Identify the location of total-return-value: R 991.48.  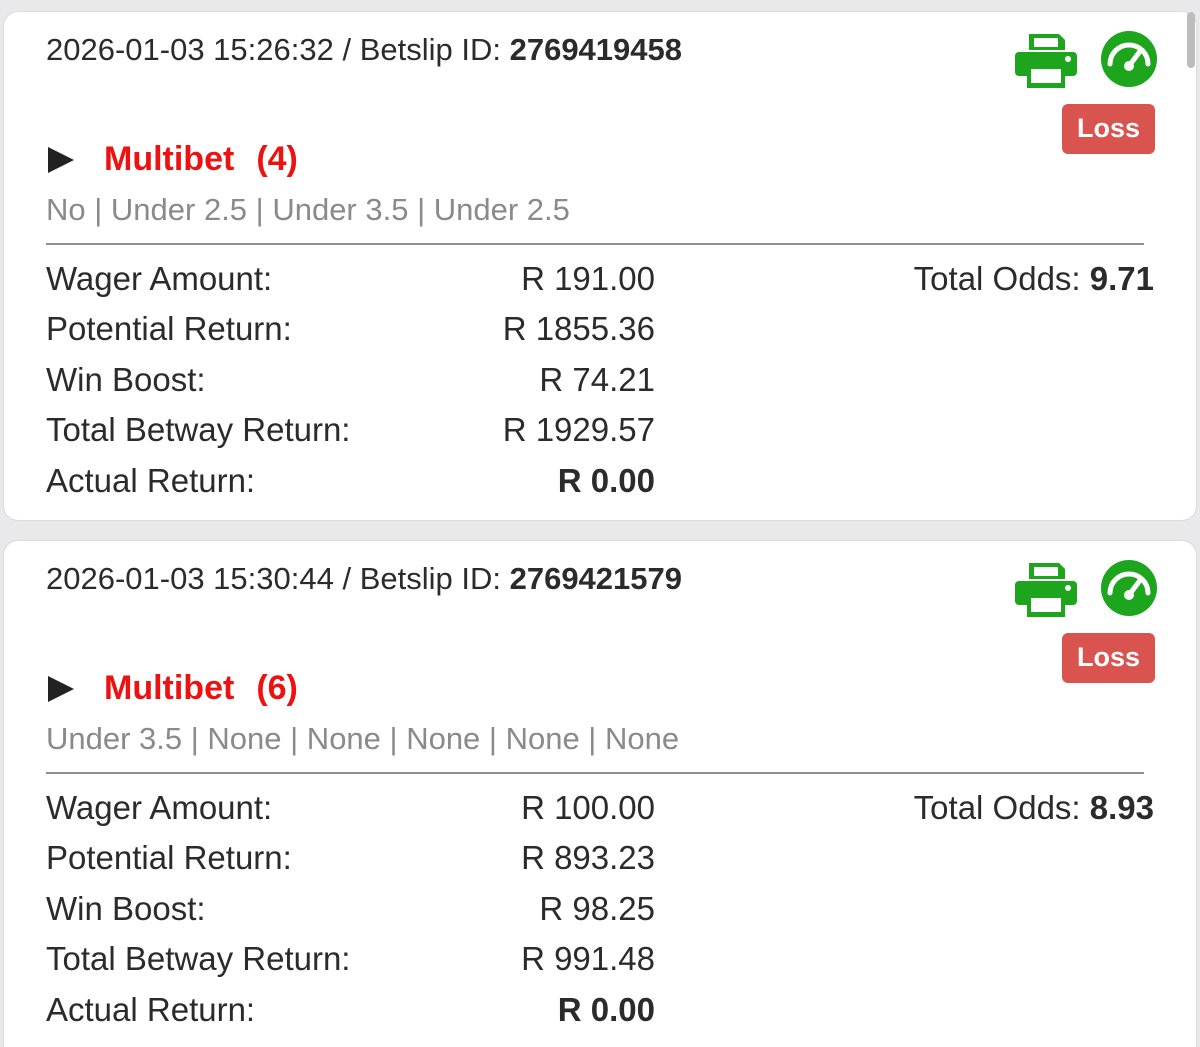
(588, 958).